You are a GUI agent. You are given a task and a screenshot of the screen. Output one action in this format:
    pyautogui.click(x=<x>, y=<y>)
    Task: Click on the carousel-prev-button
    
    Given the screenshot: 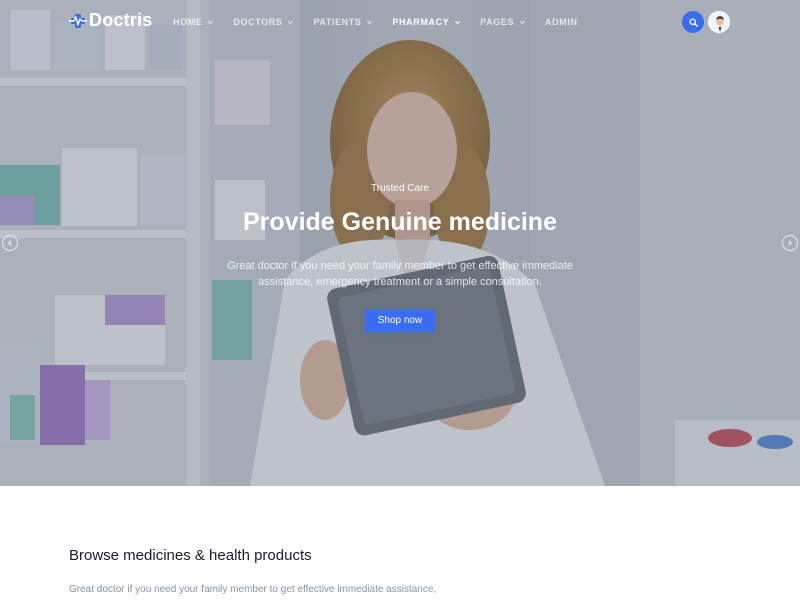 What is the action you would take?
    pyautogui.click(x=10, y=243)
    